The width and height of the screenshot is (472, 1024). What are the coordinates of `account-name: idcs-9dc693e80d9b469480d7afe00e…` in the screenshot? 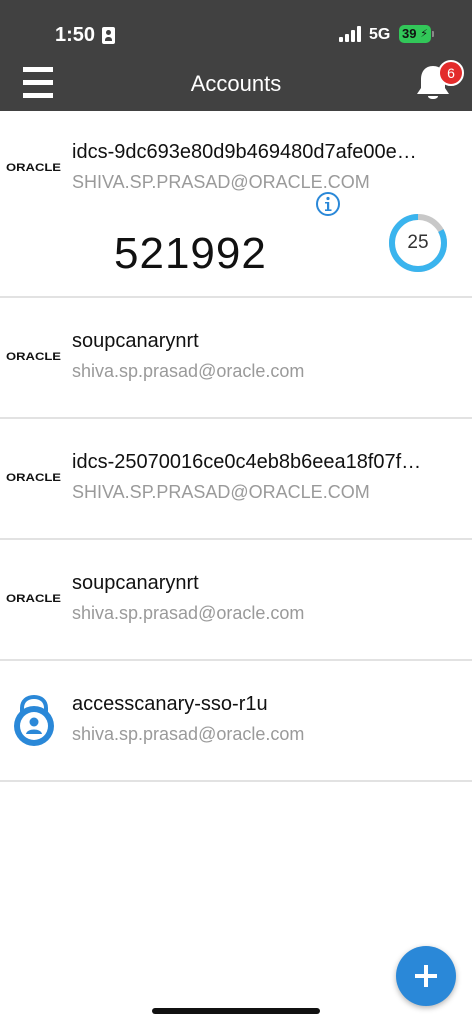 It's located at (244, 152).